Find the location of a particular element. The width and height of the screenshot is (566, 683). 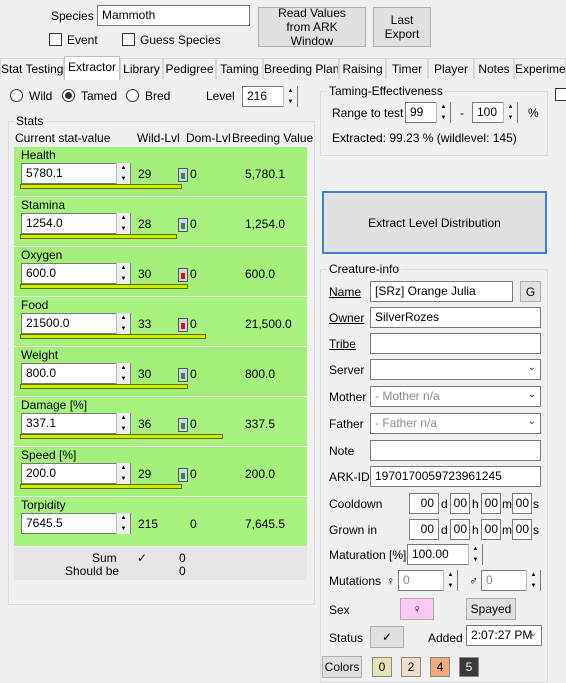

tab-timer: Timer is located at coordinates (407, 68).